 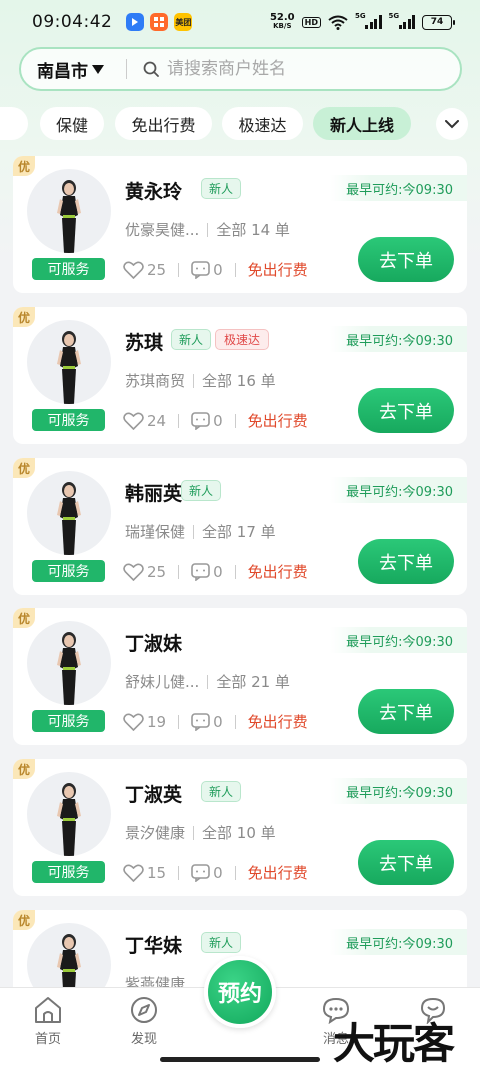 I want to click on shop-info: 舒妹儿健... 全部 21 单, so click(x=207, y=681).